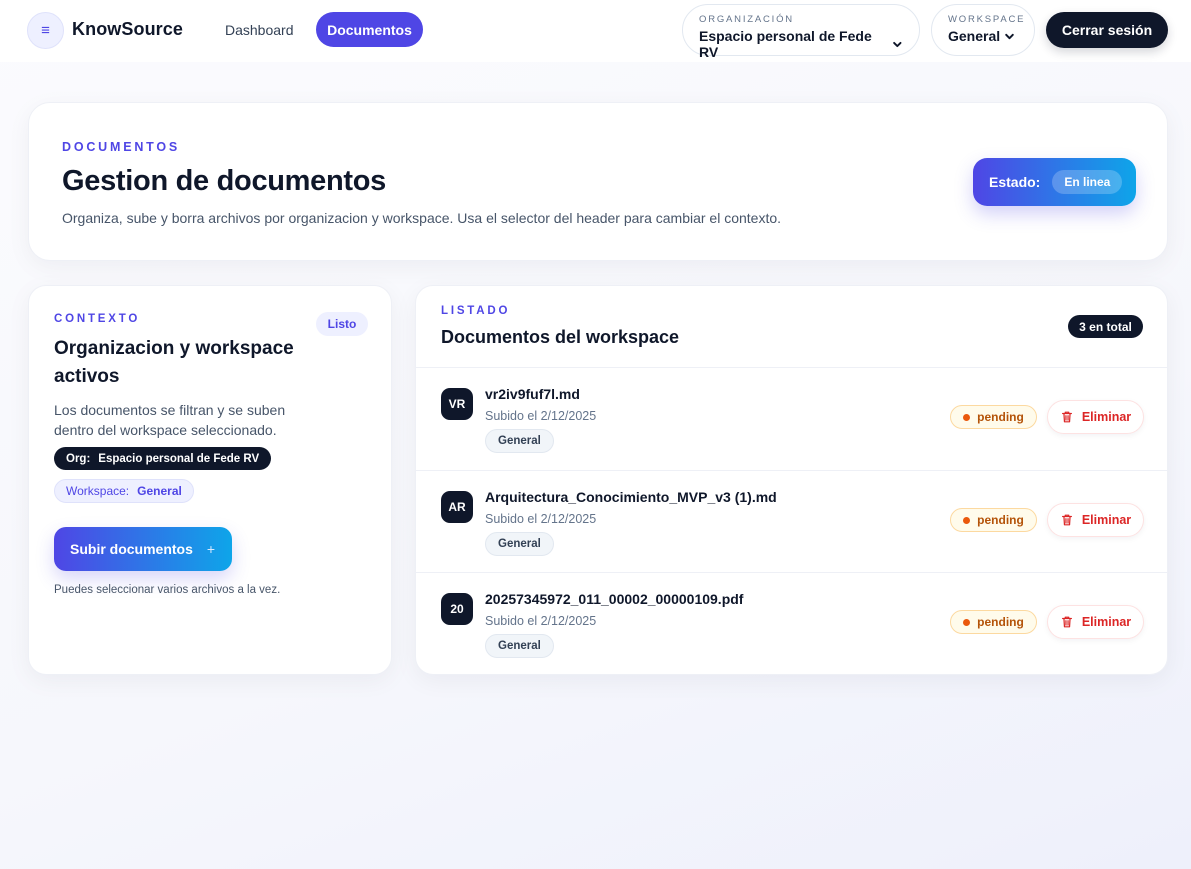 The width and height of the screenshot is (1191, 869). Describe the element at coordinates (211, 549) in the screenshot. I see `plus-icon: +` at that location.